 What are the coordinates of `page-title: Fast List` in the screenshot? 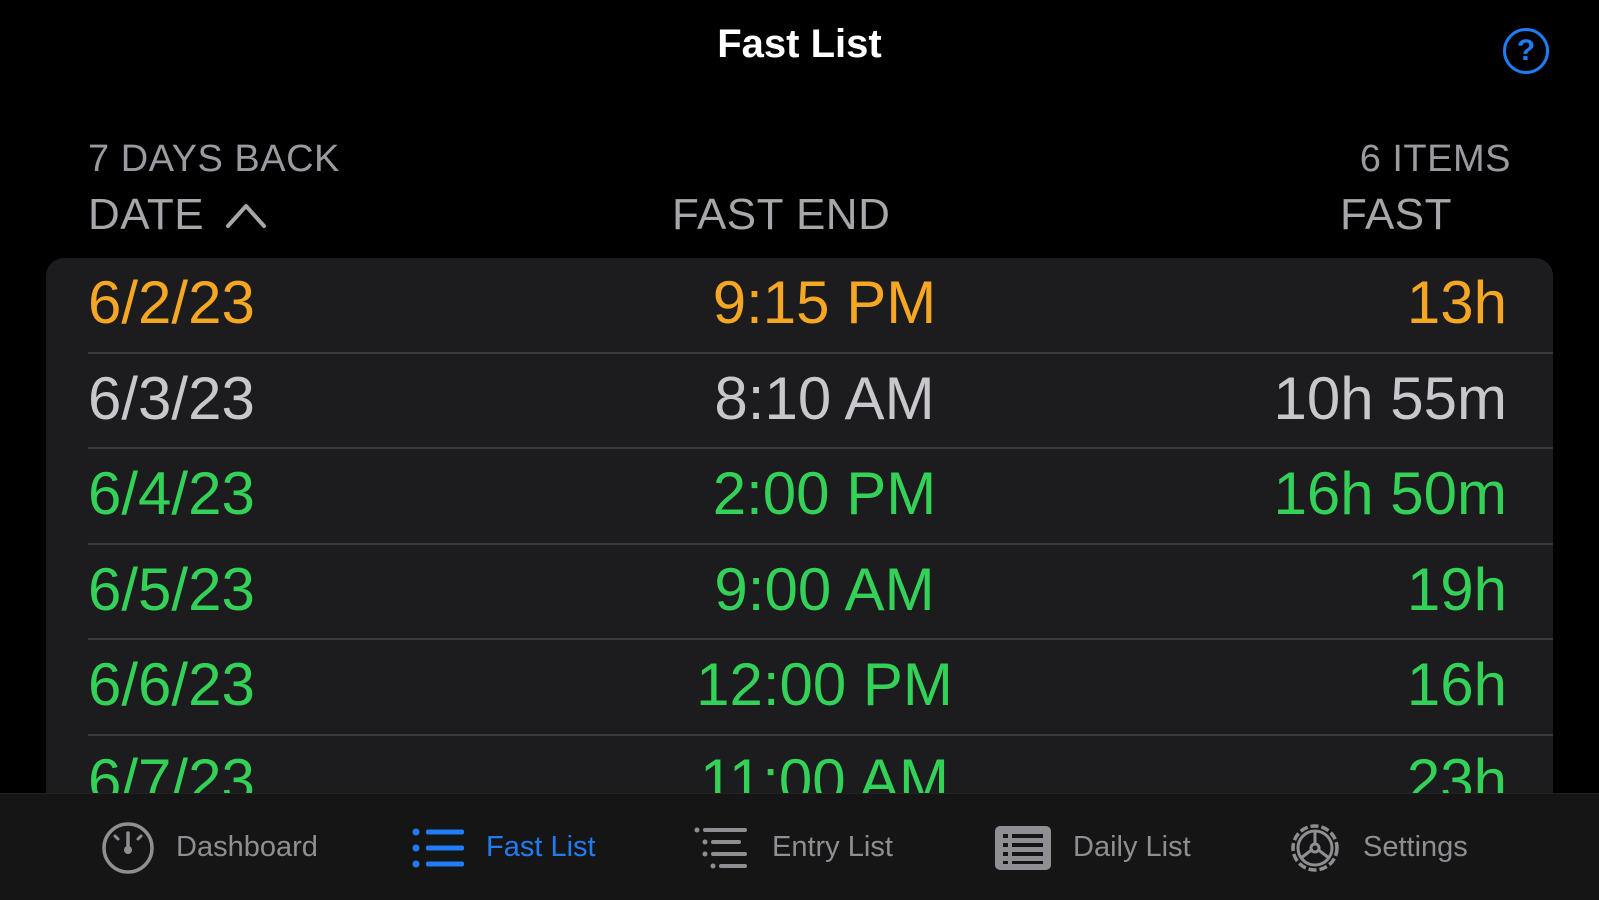 It's located at (799, 44).